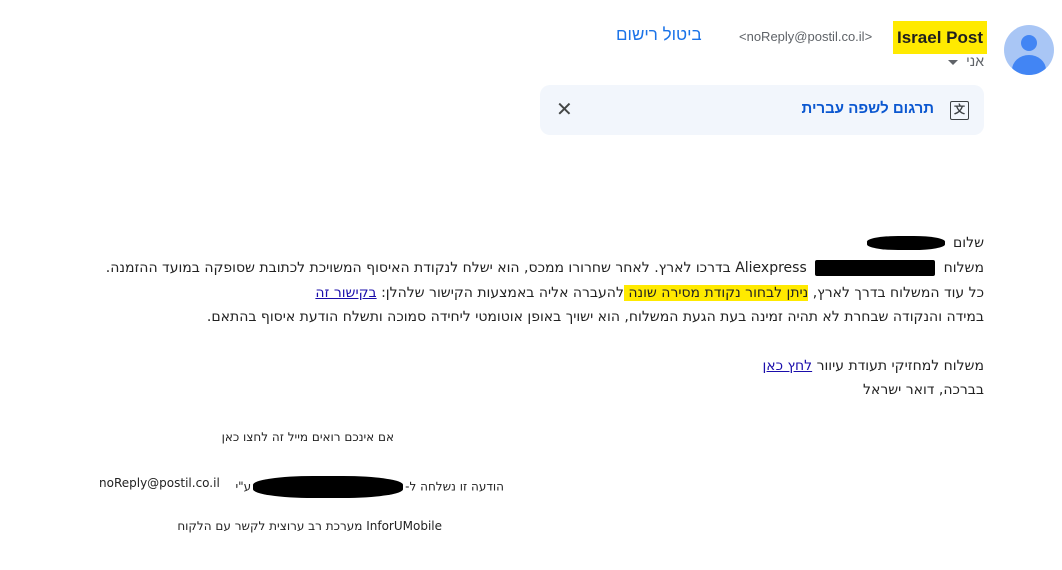  Describe the element at coordinates (1029, 43) in the screenshot. I see `avatar-head-shape` at that location.